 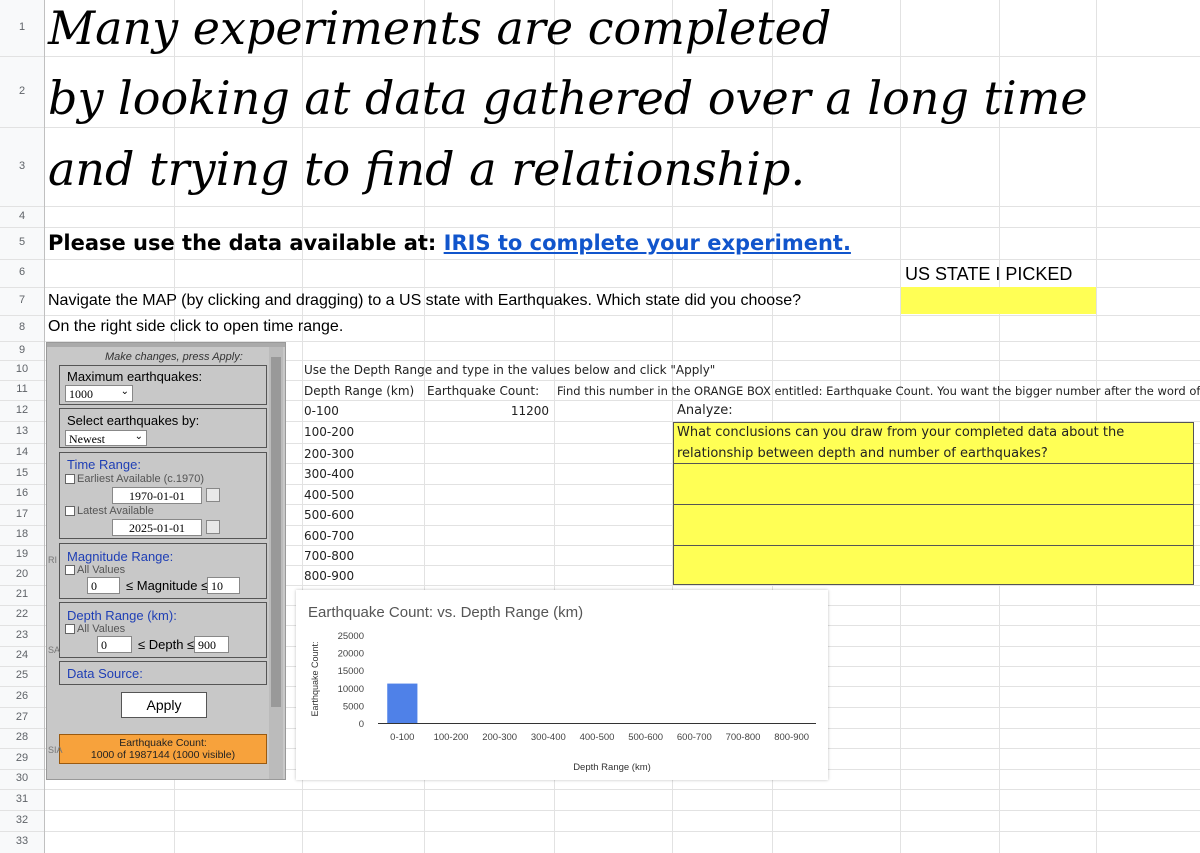 I want to click on magnitude-all-checkbox, so click(x=70, y=570).